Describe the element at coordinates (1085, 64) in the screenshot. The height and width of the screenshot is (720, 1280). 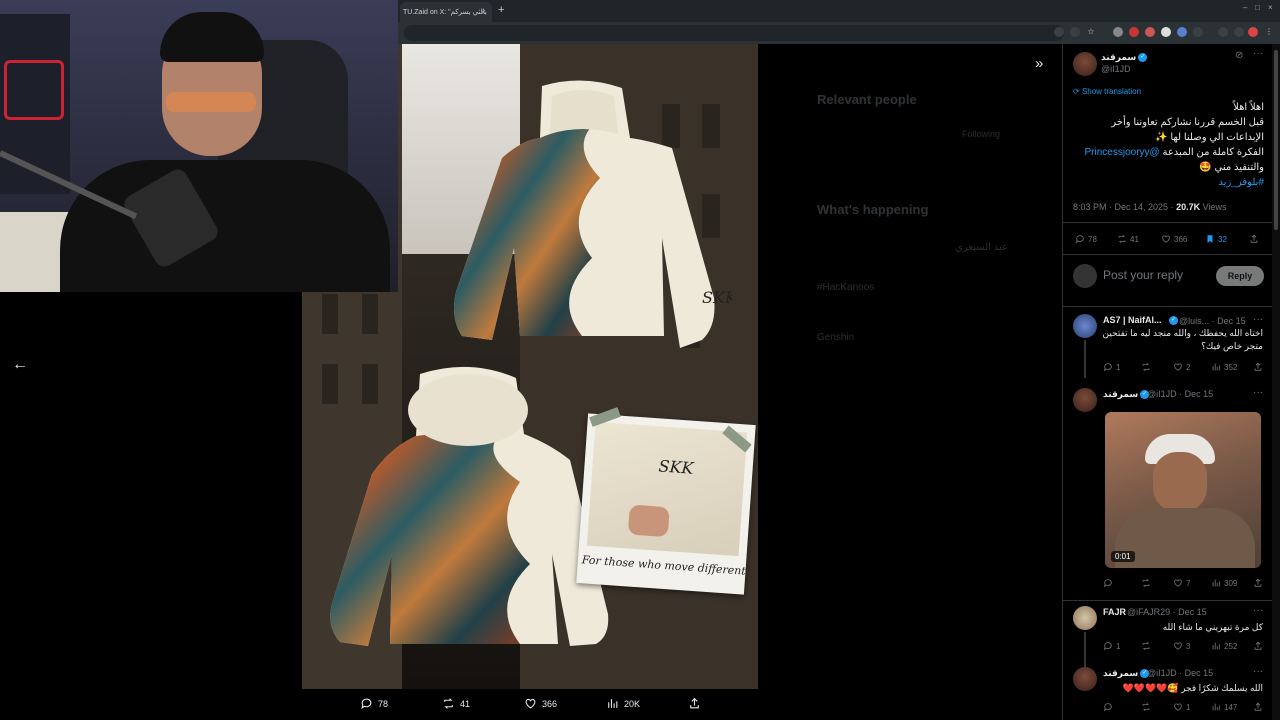
I see `author-avatar` at that location.